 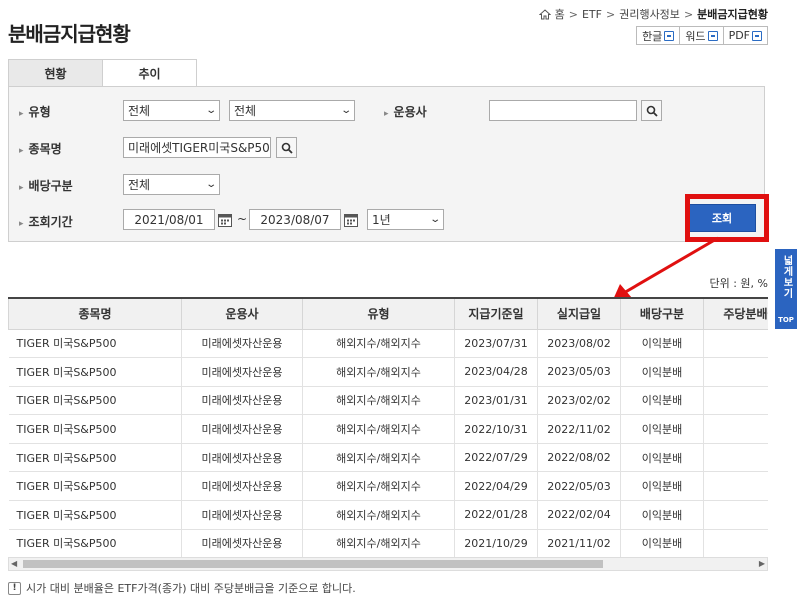 I want to click on export-word-label: 워드, so click(x=695, y=36).